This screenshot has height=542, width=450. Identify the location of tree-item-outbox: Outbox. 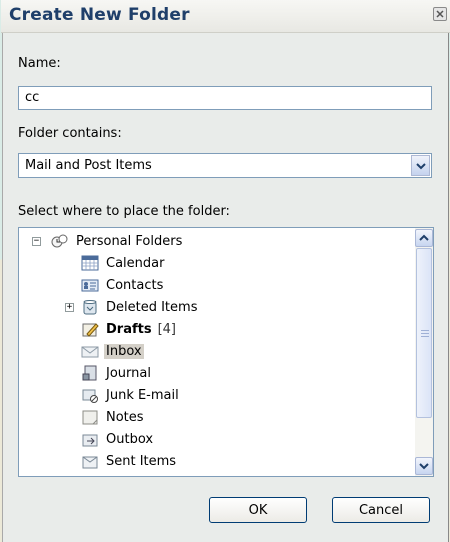
(118, 439).